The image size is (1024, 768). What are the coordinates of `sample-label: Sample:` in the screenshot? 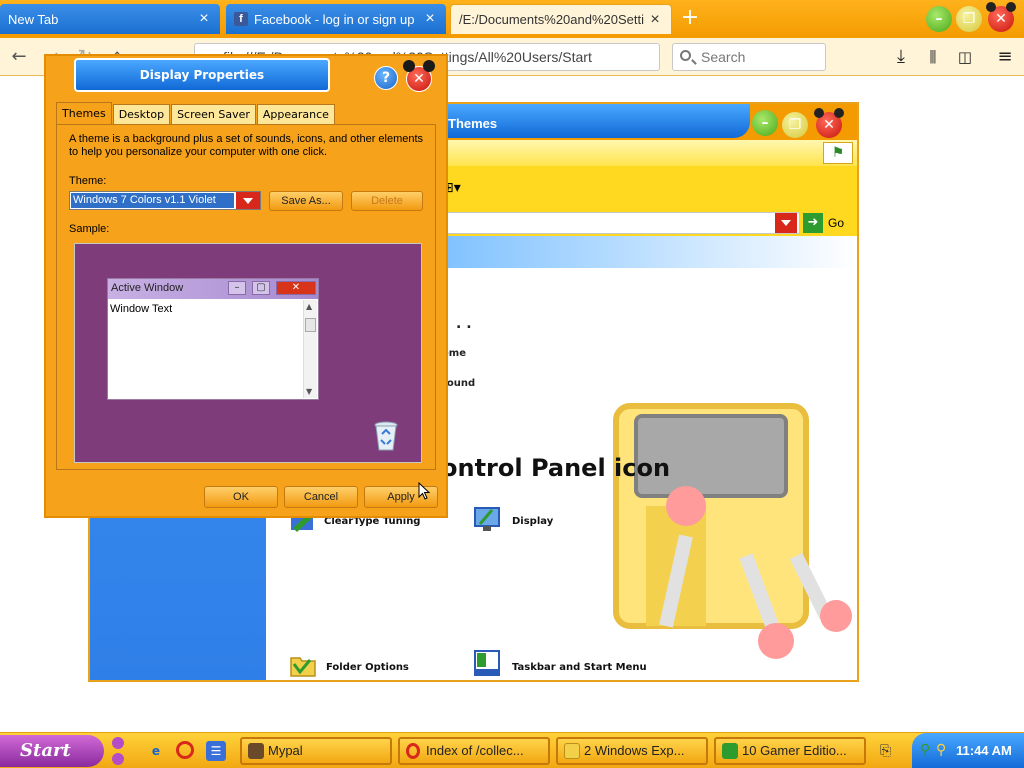 It's located at (89, 229).